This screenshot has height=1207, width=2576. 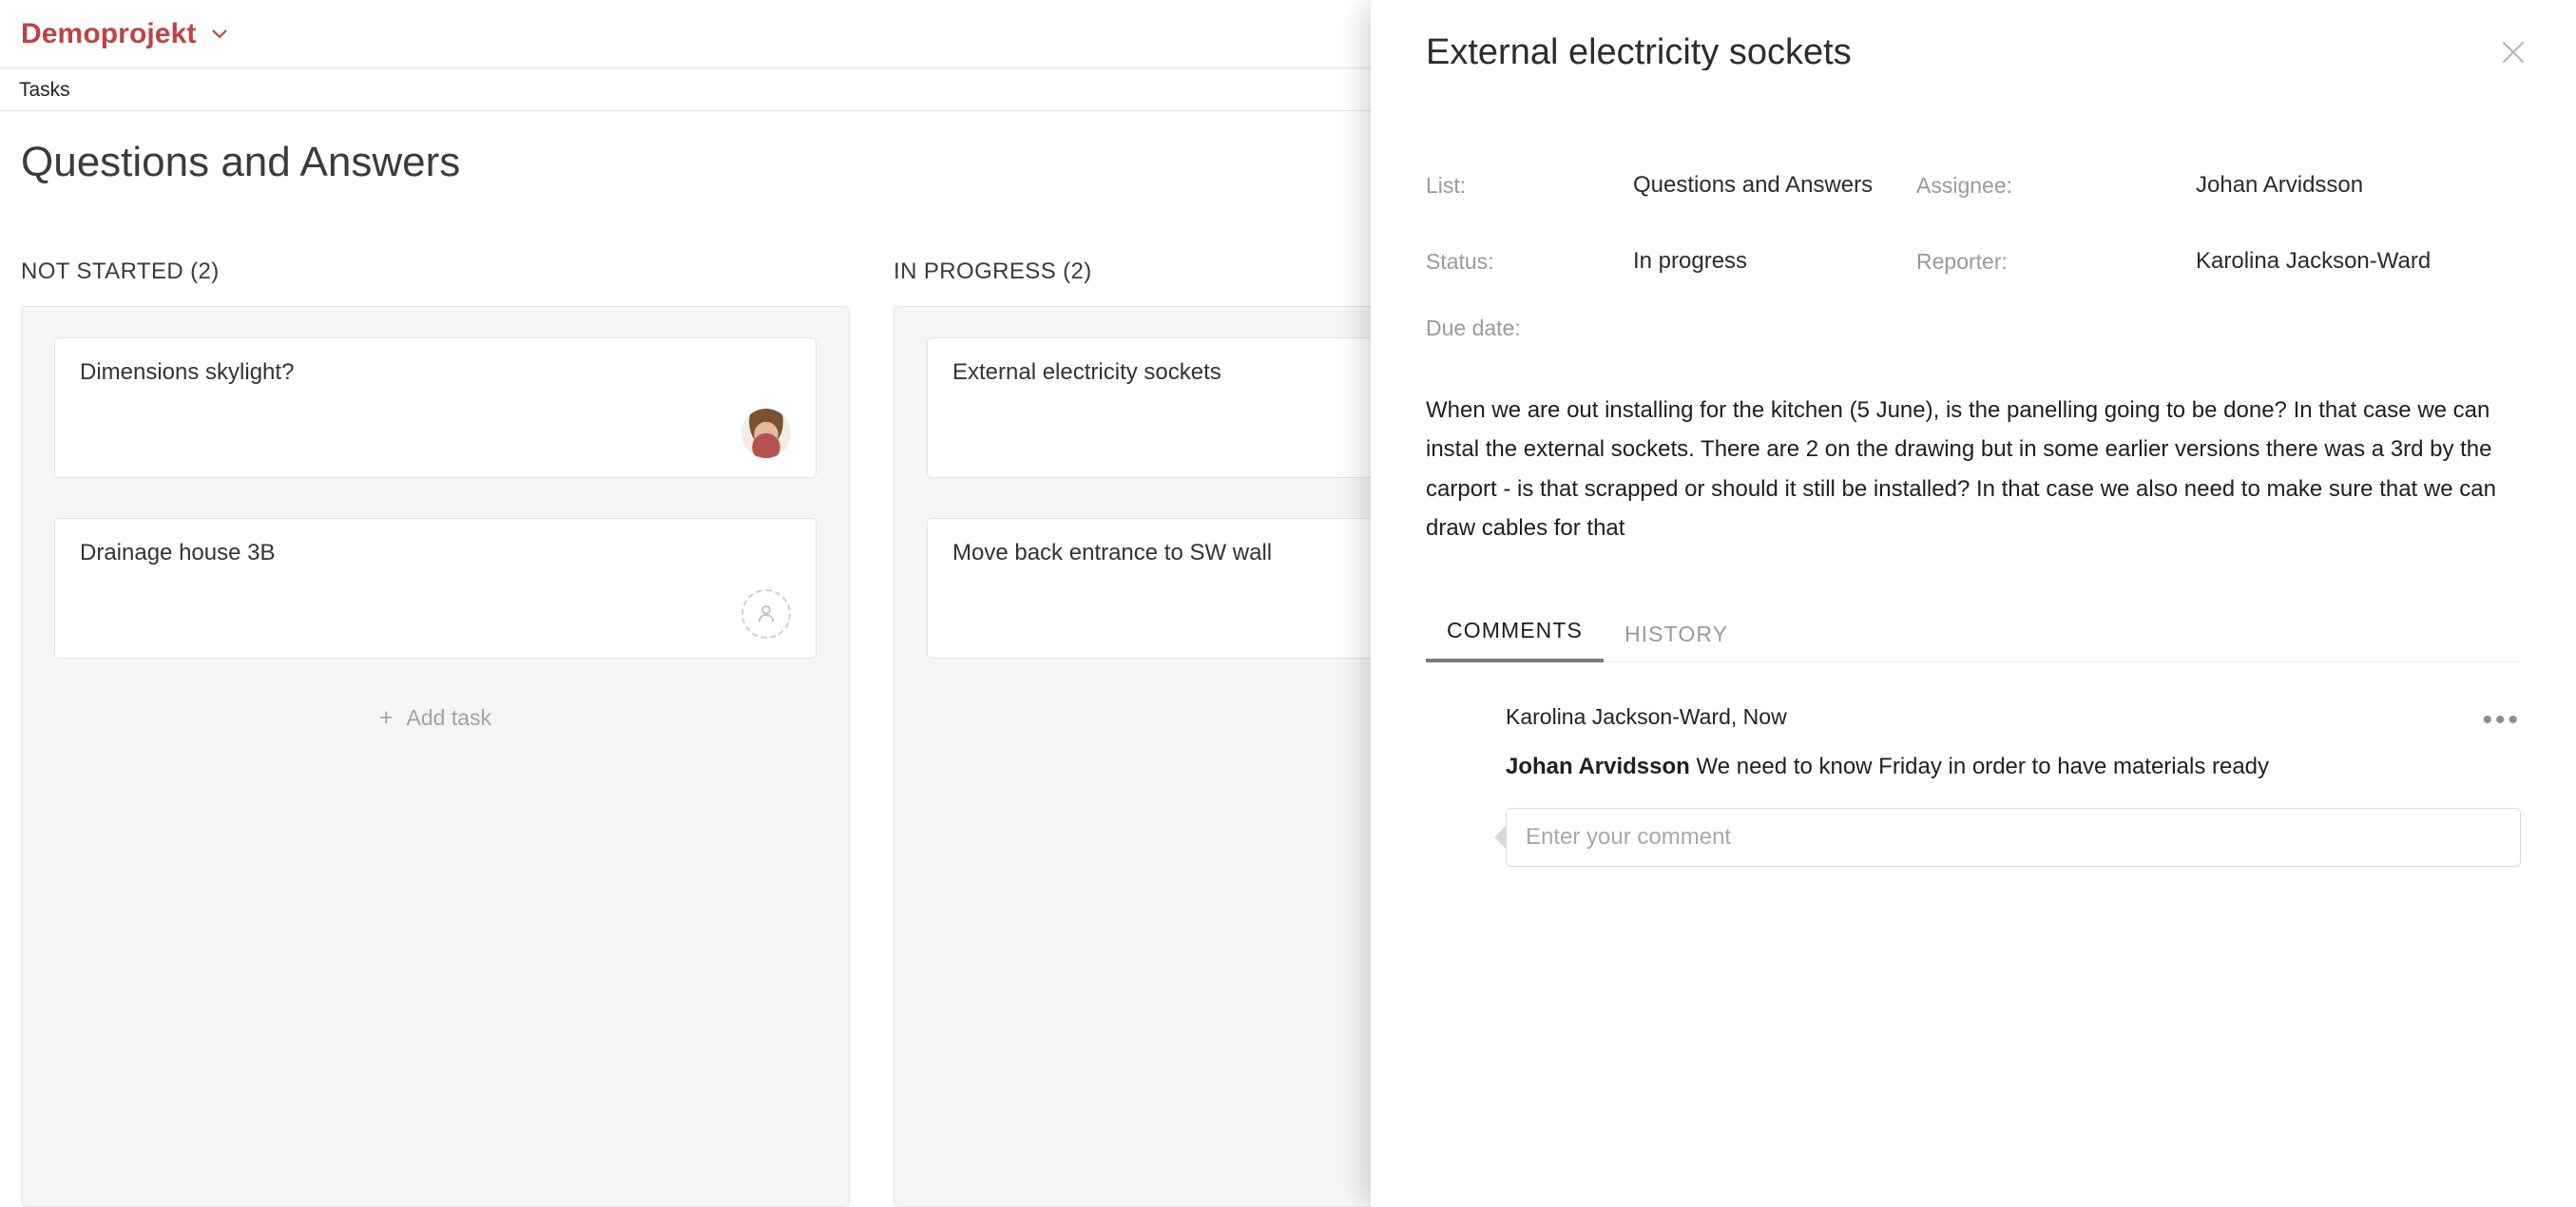 What do you see at coordinates (2314, 261) in the screenshot?
I see `reporter-name: Karolina Jackson-Ward` at bounding box center [2314, 261].